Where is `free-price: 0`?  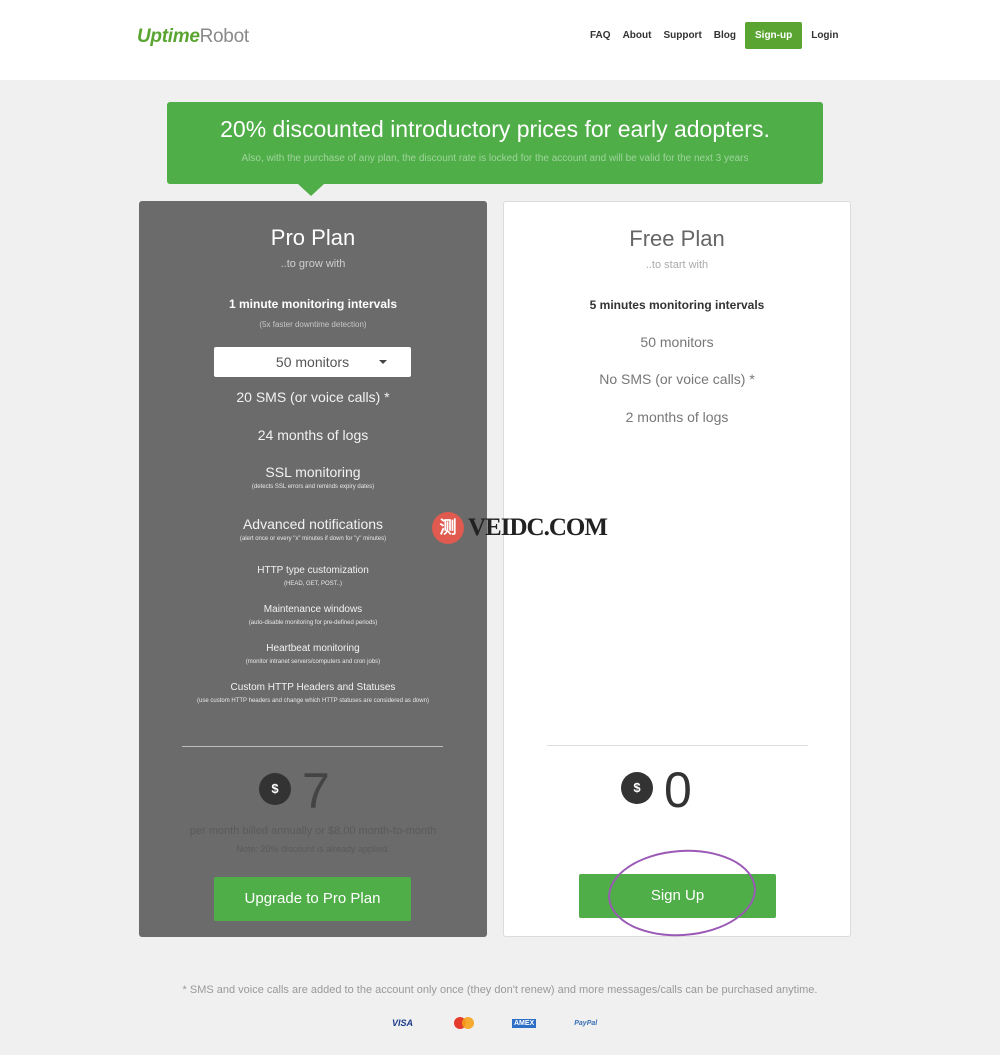
free-price: 0 is located at coordinates (678, 790).